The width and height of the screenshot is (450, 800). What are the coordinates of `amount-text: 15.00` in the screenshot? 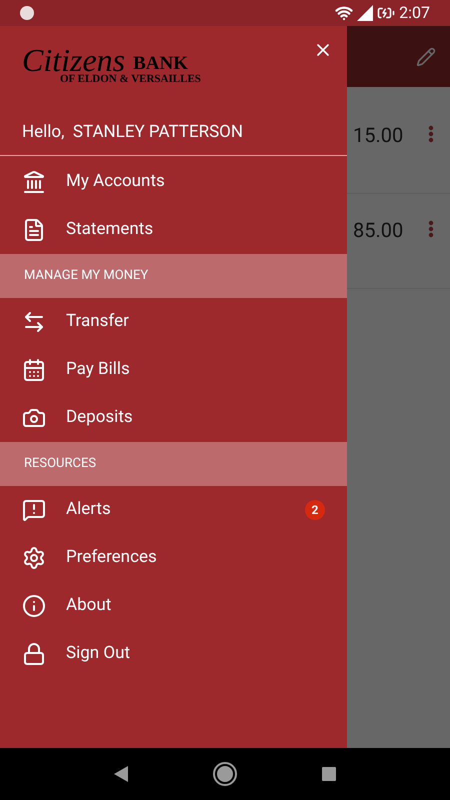 It's located at (378, 135).